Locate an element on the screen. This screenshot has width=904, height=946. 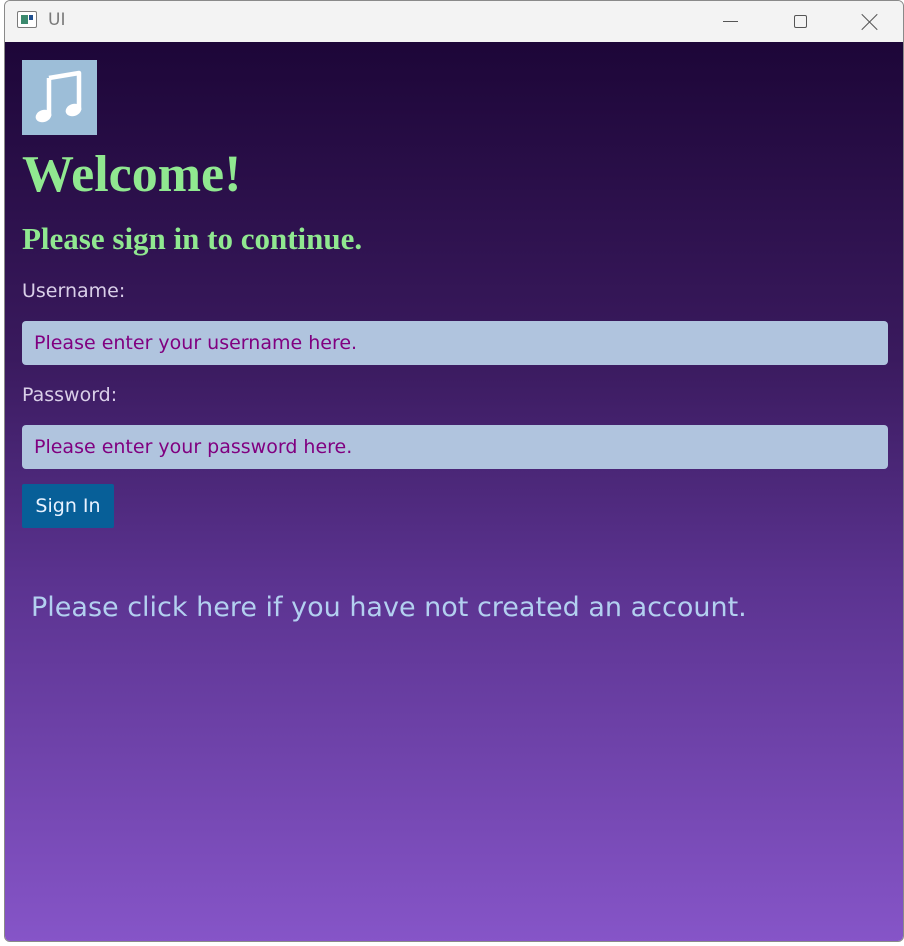
close-button is located at coordinates (869, 21).